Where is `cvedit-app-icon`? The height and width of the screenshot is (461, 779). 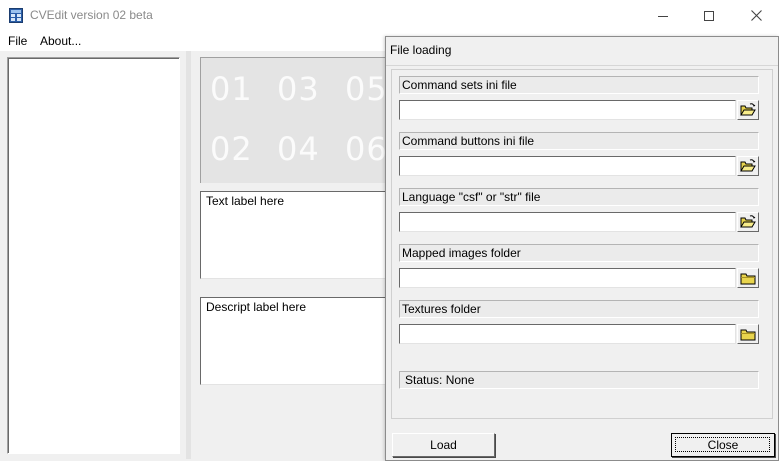
cvedit-app-icon is located at coordinates (16, 15).